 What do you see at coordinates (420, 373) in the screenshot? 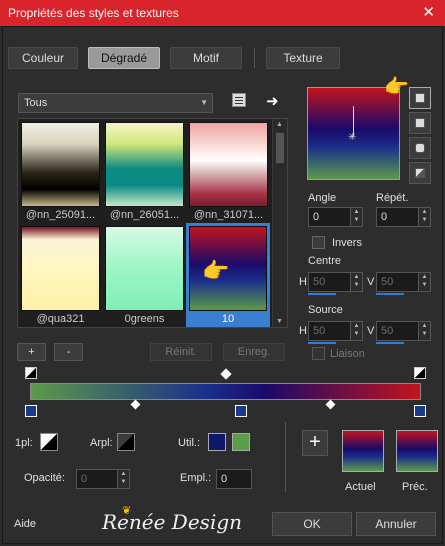
I see `opacity-stop-right` at bounding box center [420, 373].